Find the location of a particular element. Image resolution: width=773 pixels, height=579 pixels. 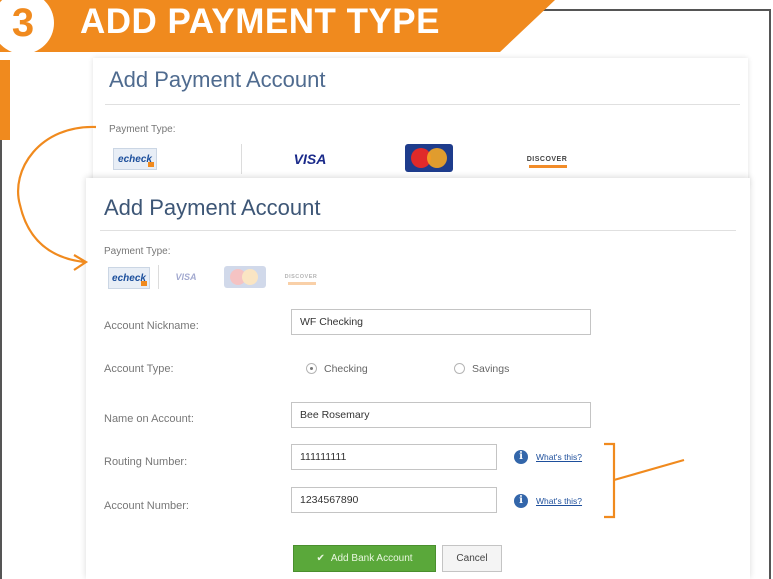

account-number-whats-this-link: What's this? is located at coordinates (559, 501).